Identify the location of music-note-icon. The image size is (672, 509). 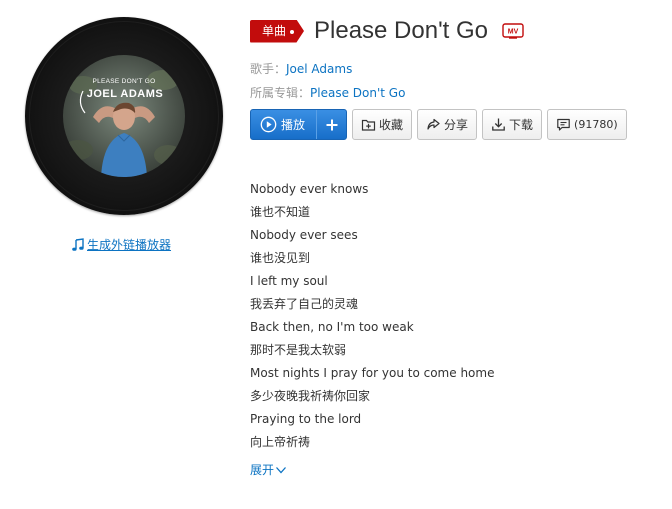
(78, 244).